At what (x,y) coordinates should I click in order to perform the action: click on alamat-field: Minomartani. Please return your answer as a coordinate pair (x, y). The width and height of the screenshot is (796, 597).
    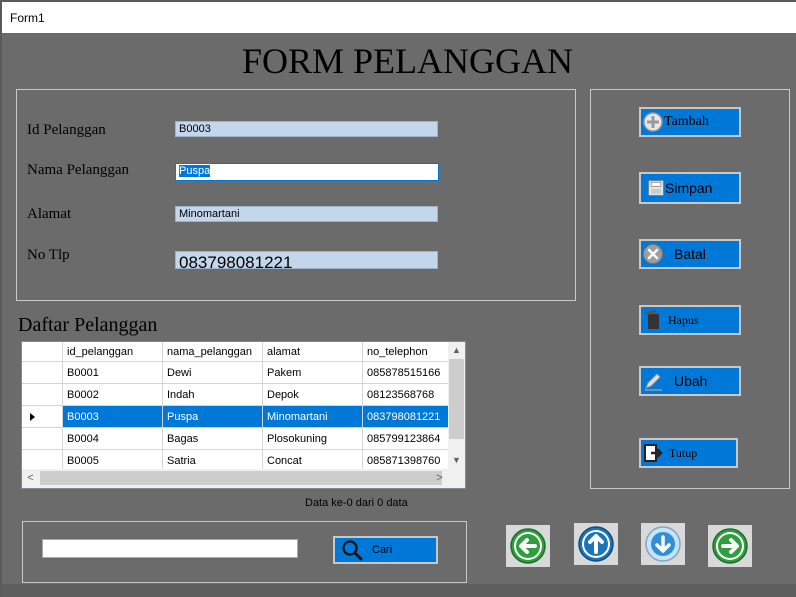
    Looking at the image, I should click on (306, 214).